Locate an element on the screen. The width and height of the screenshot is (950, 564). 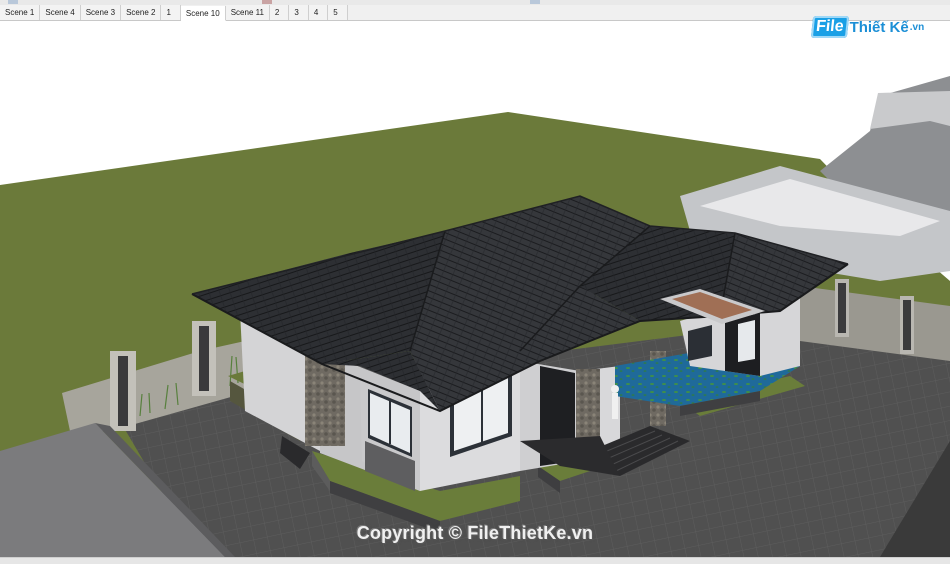
logo-file-badge: File is located at coordinates (829, 27).